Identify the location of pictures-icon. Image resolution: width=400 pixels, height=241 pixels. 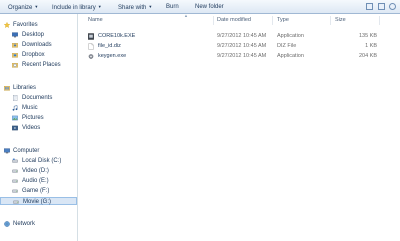
(15, 118).